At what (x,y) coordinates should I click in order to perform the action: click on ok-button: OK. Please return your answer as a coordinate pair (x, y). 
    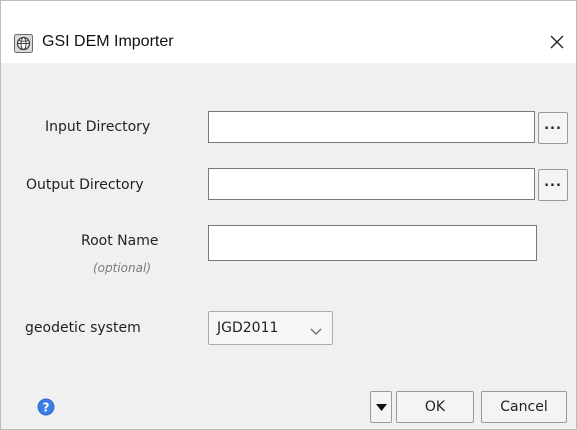
    Looking at the image, I should click on (435, 407).